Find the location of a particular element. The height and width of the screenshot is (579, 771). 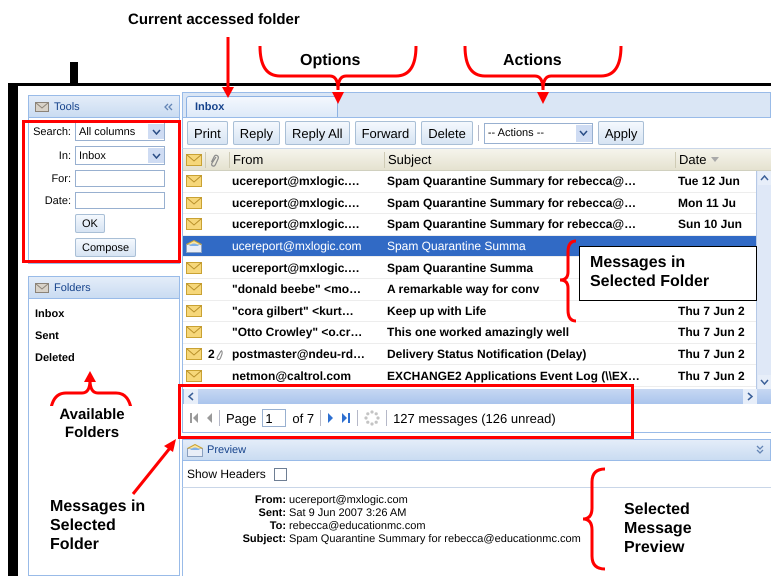

toolbar-button: Forward is located at coordinates (385, 133).